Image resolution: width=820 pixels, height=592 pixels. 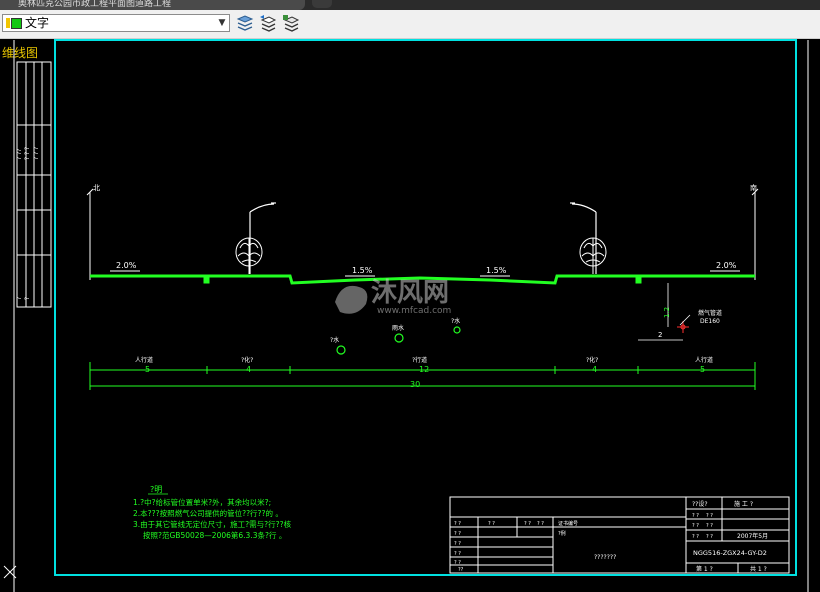 What do you see at coordinates (126, 265) in the screenshot?
I see `slope-left-outer: 2.0%` at bounding box center [126, 265].